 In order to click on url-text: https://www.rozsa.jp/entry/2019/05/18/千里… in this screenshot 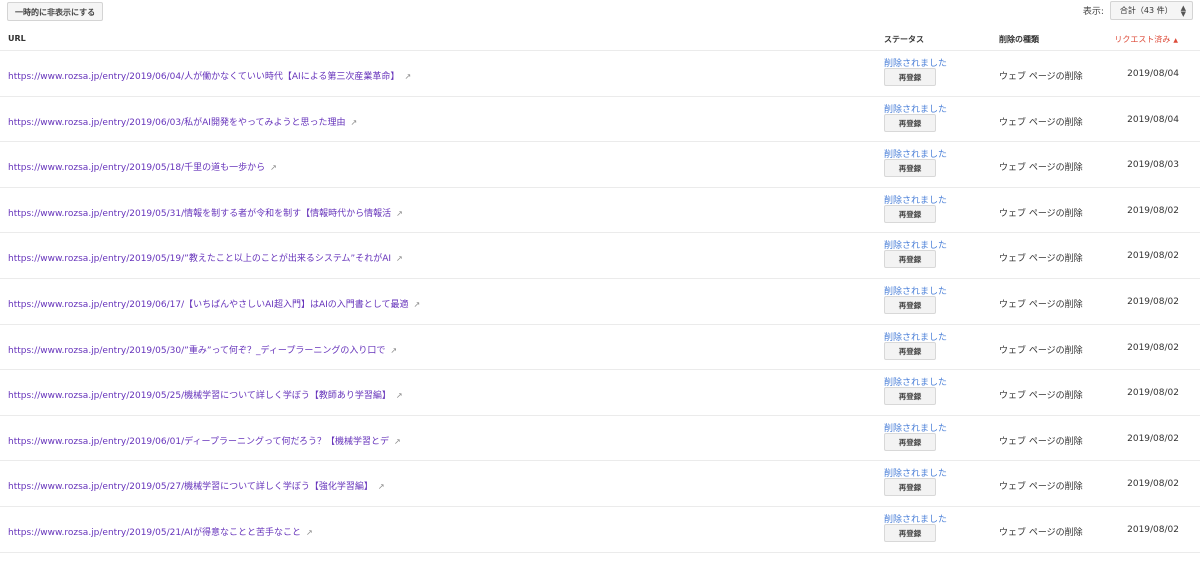, I will do `click(137, 168)`.